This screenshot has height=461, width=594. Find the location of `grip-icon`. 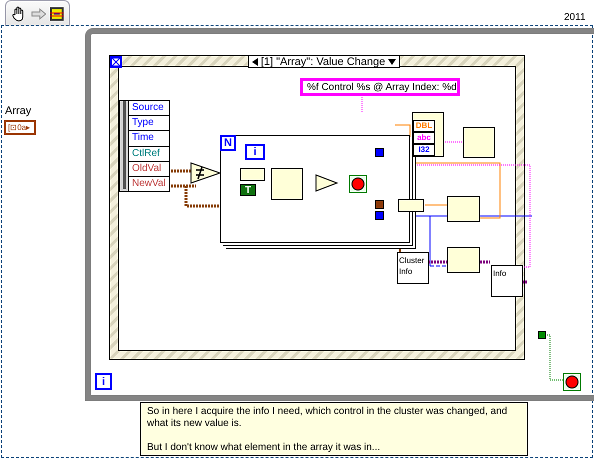

grip-icon is located at coordinates (124, 145).